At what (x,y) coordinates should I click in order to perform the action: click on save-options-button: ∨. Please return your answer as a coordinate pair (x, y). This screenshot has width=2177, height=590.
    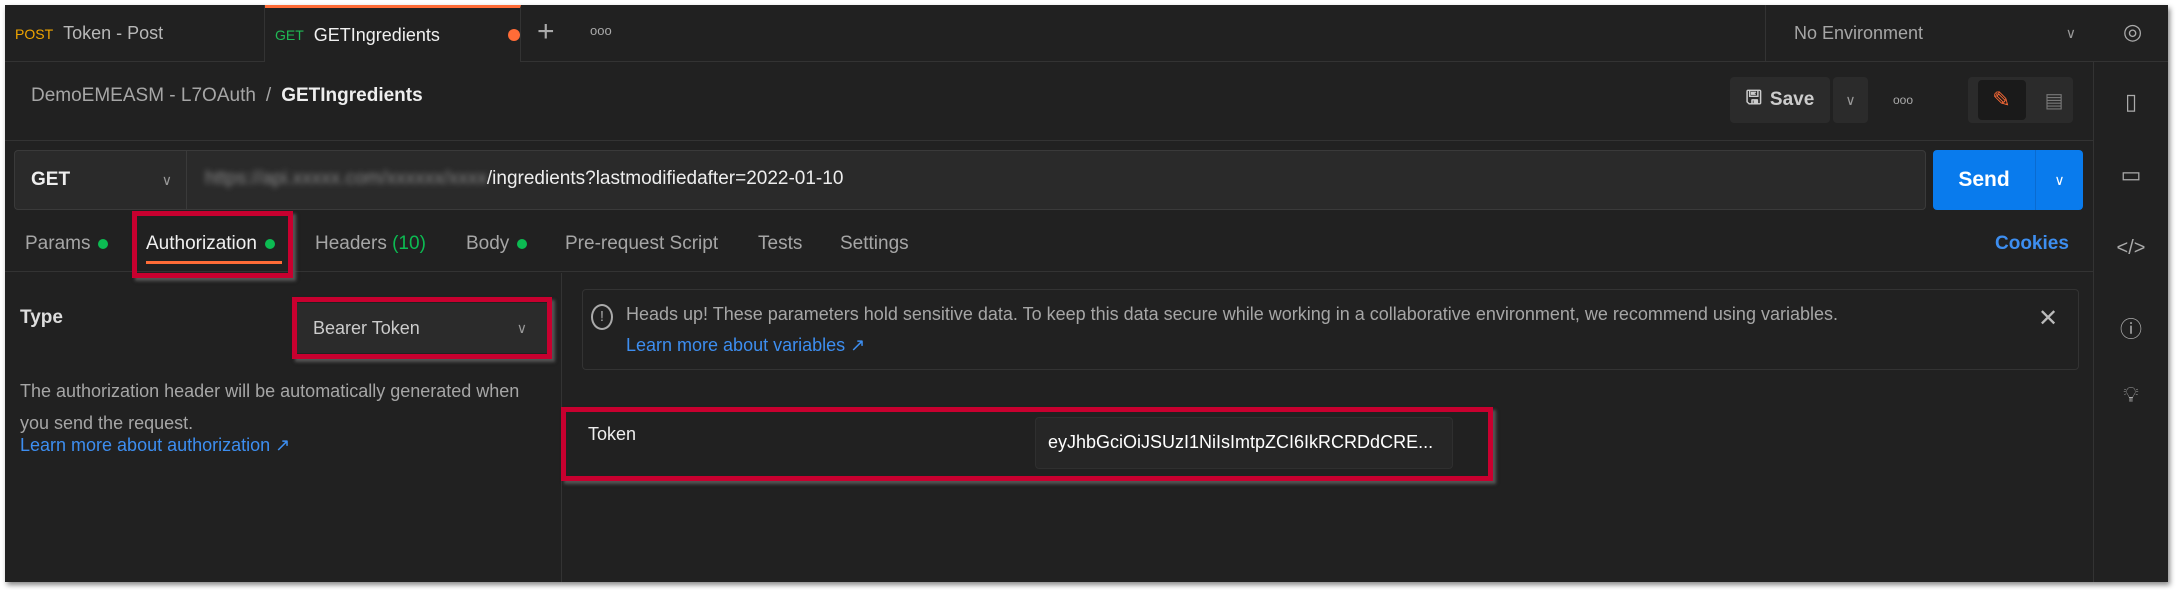
    Looking at the image, I should click on (1850, 100).